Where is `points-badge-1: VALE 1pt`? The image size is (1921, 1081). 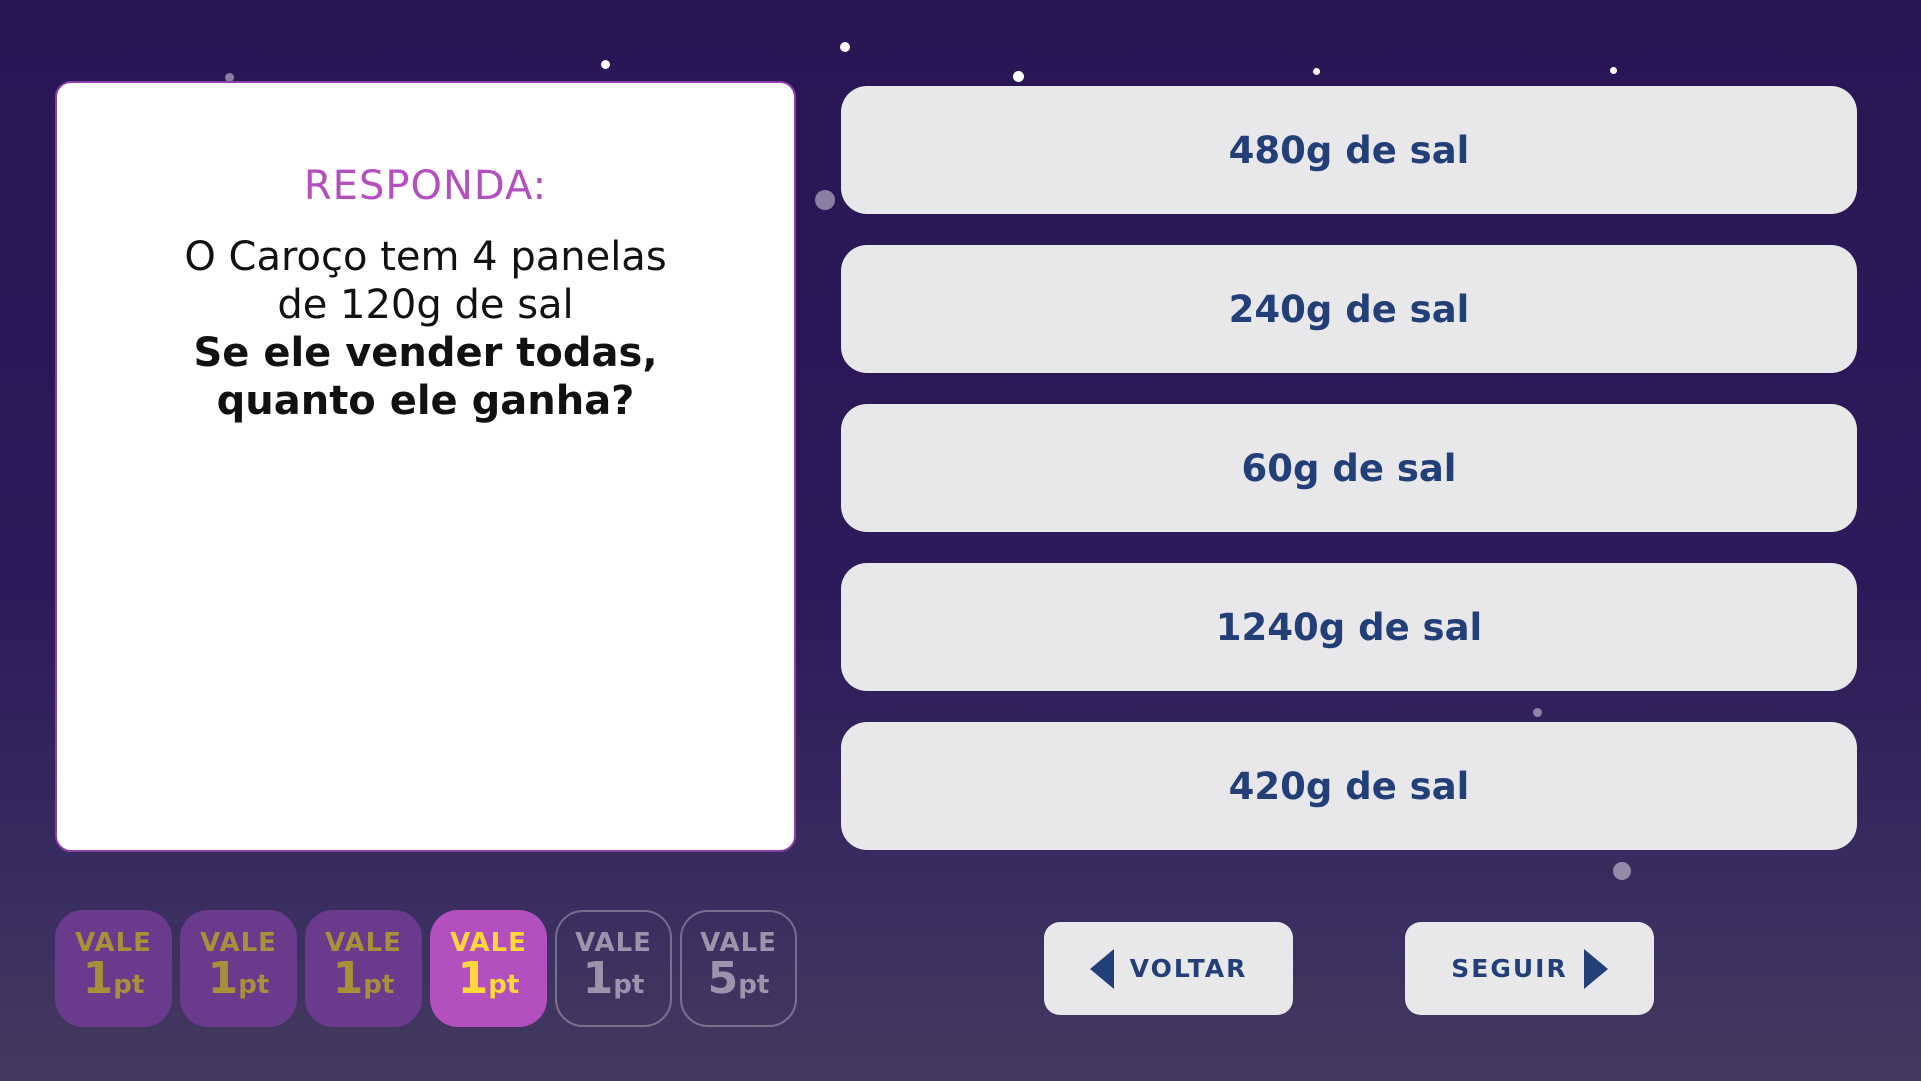
points-badge-1: VALE 1pt is located at coordinates (113, 968).